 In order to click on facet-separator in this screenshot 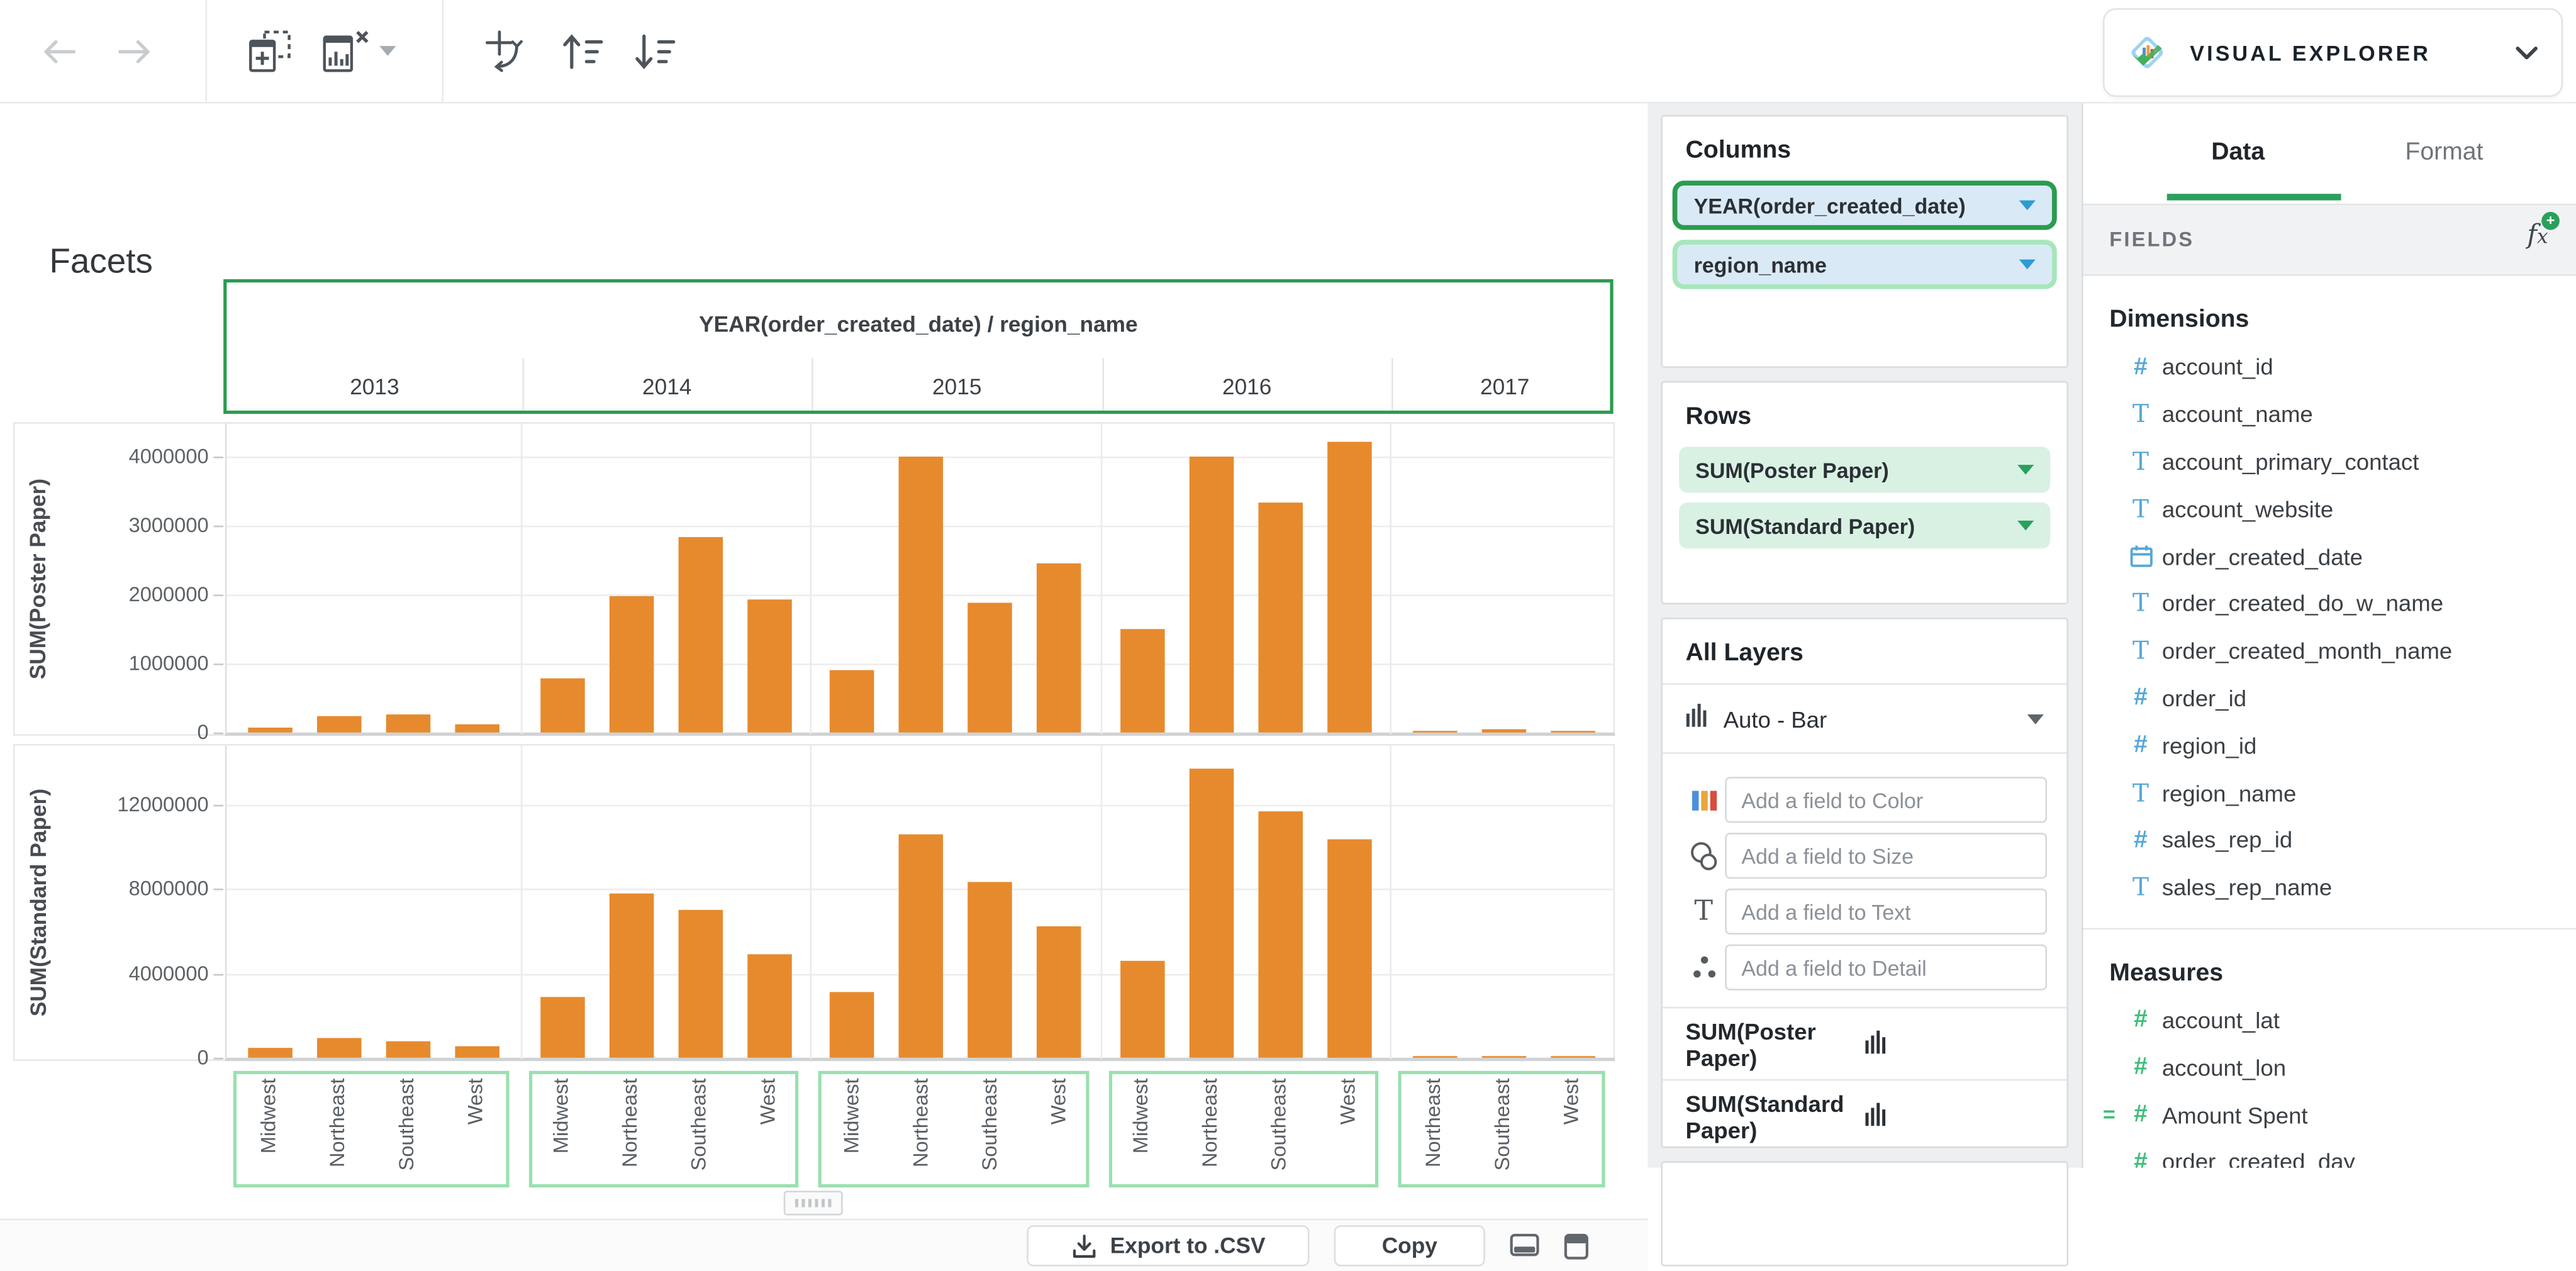, I will do `click(811, 902)`.